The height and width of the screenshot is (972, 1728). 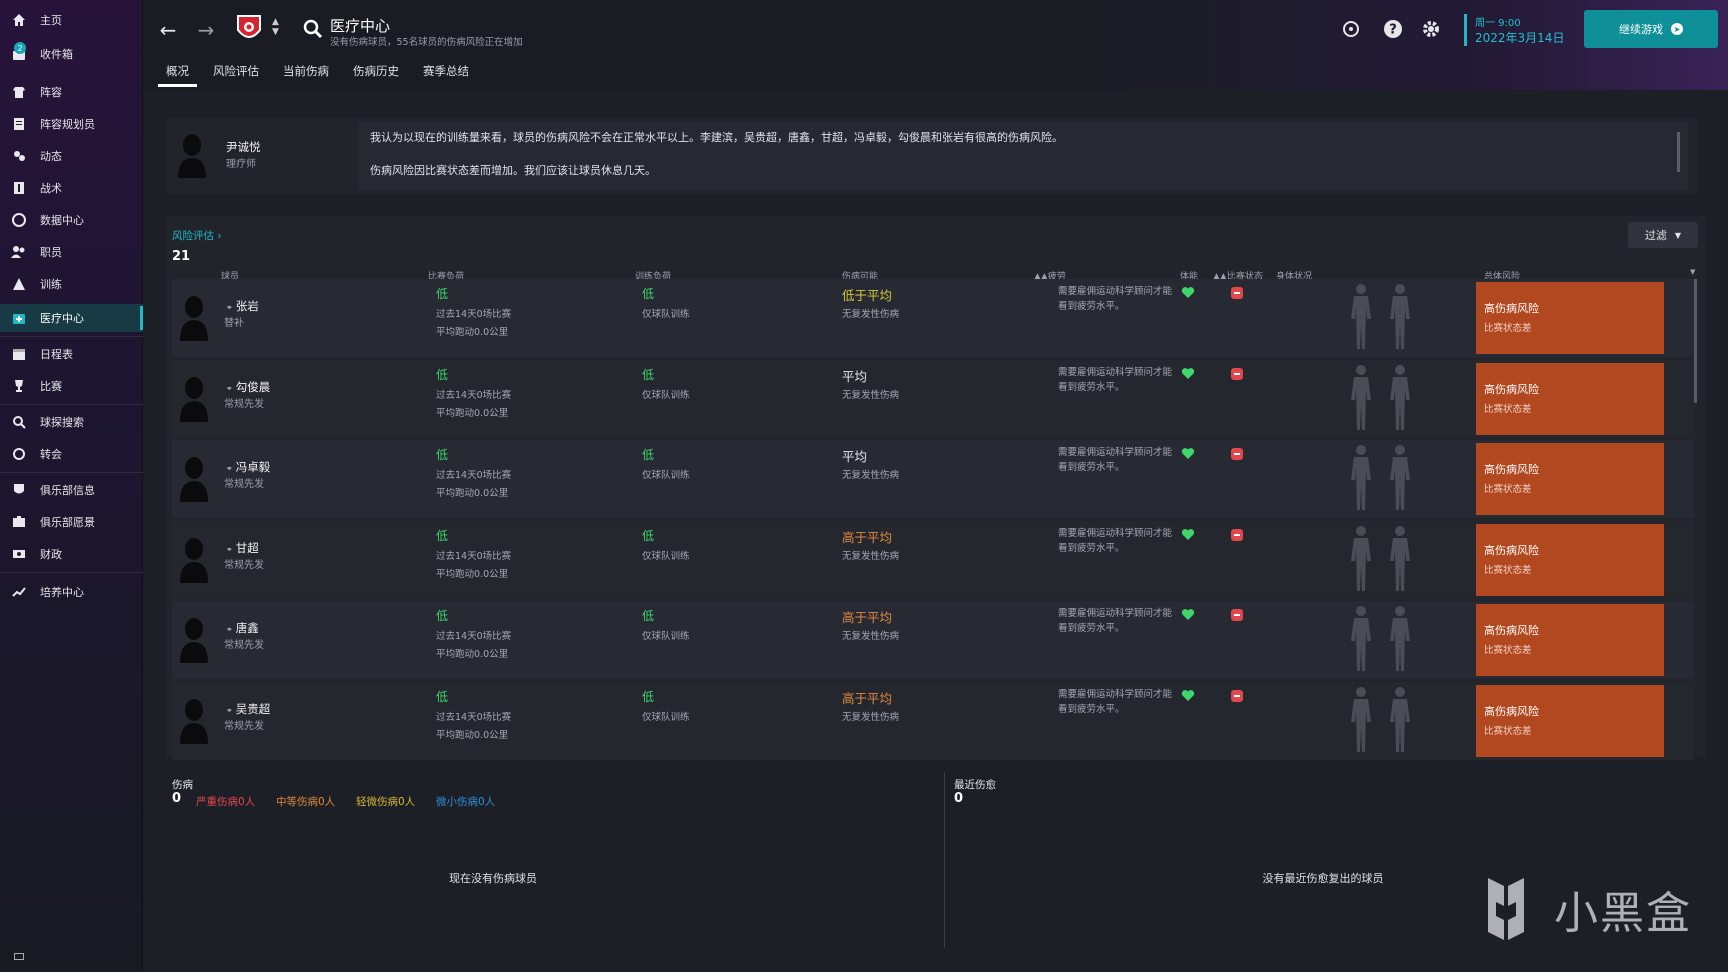 I want to click on minor-injuries-label: 轻微伤病0人, so click(x=385, y=801).